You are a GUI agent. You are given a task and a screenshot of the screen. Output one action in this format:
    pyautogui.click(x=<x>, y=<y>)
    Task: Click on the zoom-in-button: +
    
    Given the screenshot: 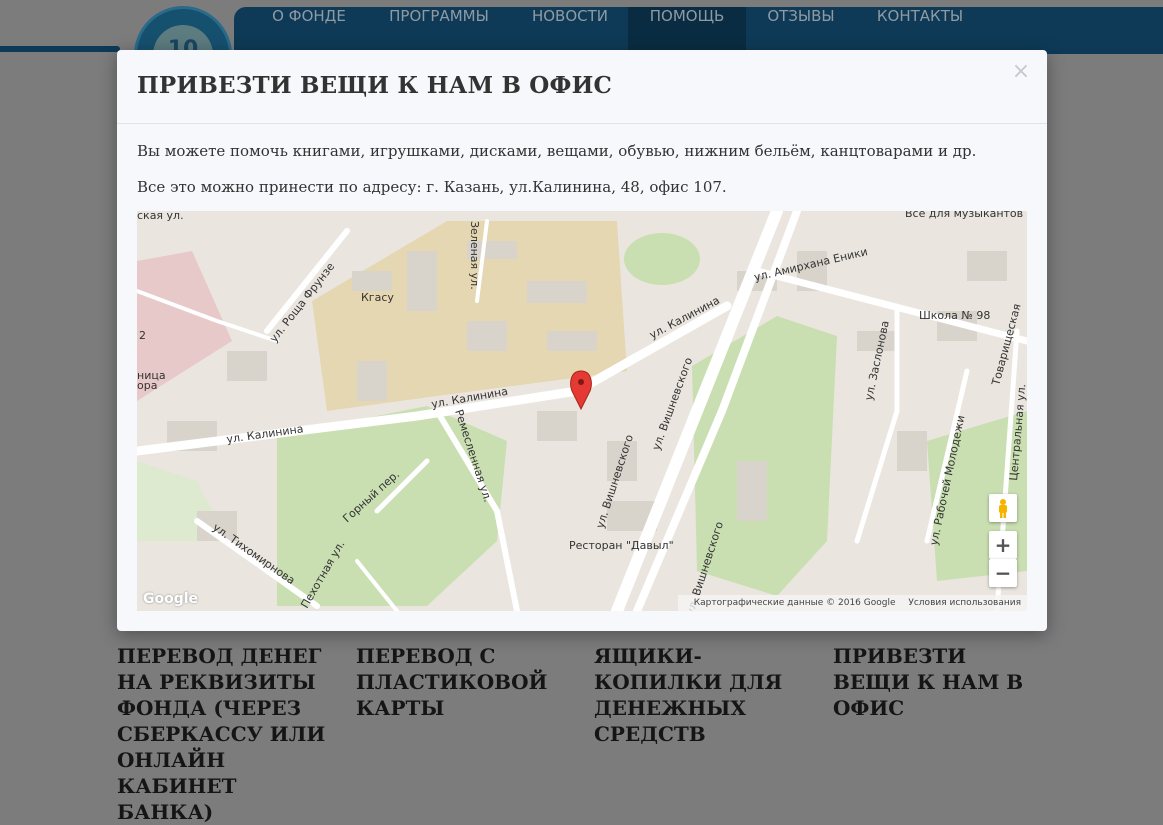 What is the action you would take?
    pyautogui.click(x=1003, y=545)
    